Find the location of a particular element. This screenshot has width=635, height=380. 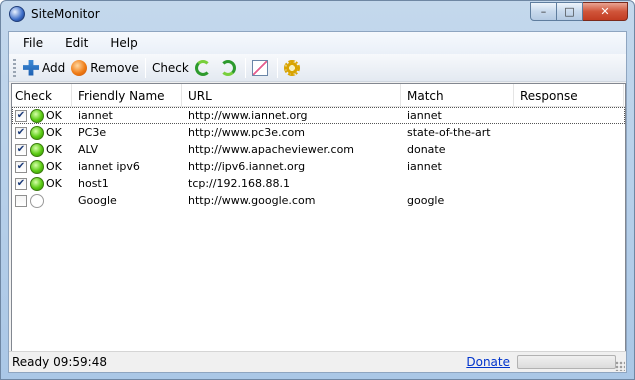

minimize-icon: – is located at coordinates (543, 11).